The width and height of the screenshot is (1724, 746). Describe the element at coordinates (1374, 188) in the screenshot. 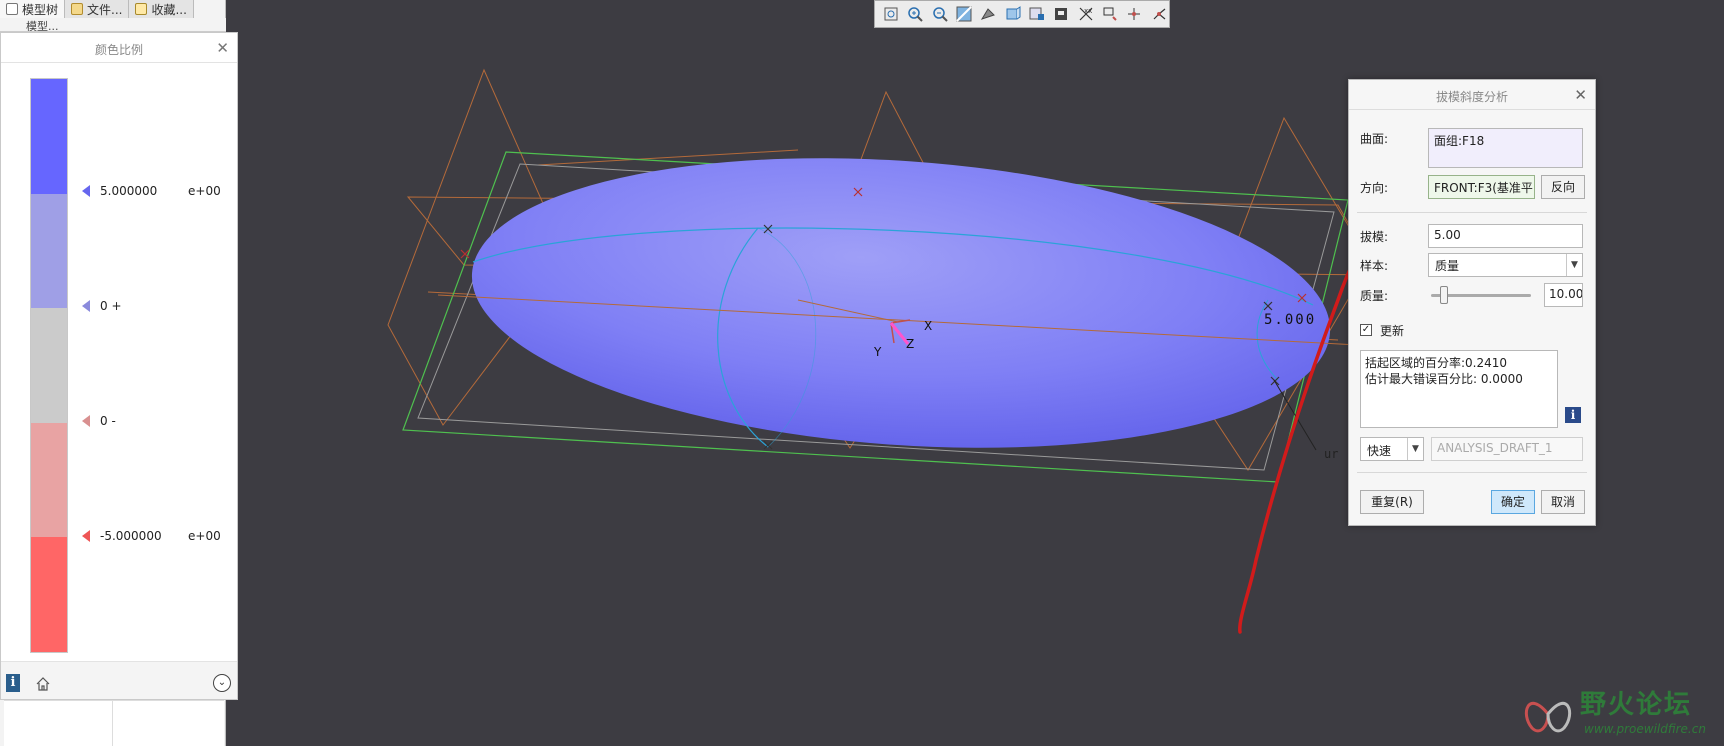

I see `direction-label: 方向:` at that location.